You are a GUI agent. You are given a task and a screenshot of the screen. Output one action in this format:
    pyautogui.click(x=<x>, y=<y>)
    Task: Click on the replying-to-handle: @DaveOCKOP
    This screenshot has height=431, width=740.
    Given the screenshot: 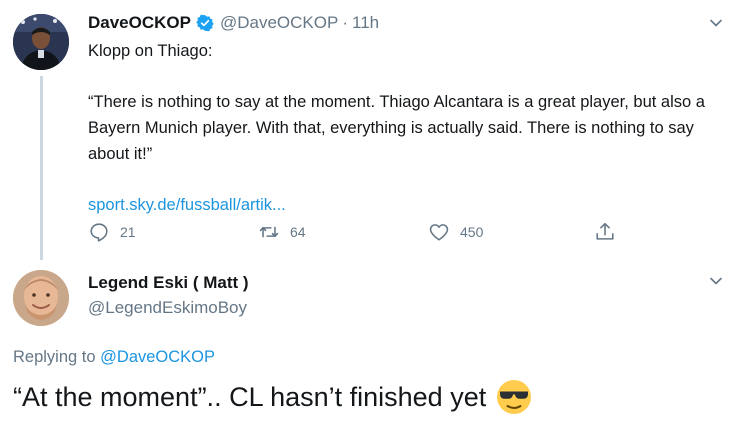 What is the action you would take?
    pyautogui.click(x=157, y=357)
    